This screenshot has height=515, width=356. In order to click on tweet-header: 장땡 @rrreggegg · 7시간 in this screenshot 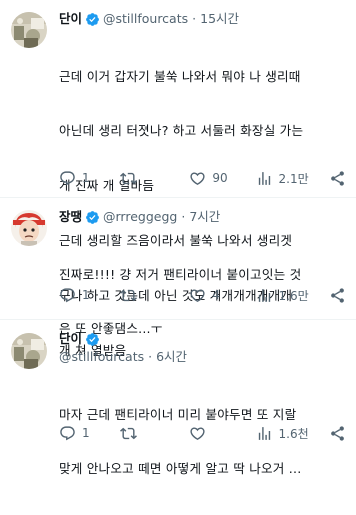, I will do `click(203, 217)`.